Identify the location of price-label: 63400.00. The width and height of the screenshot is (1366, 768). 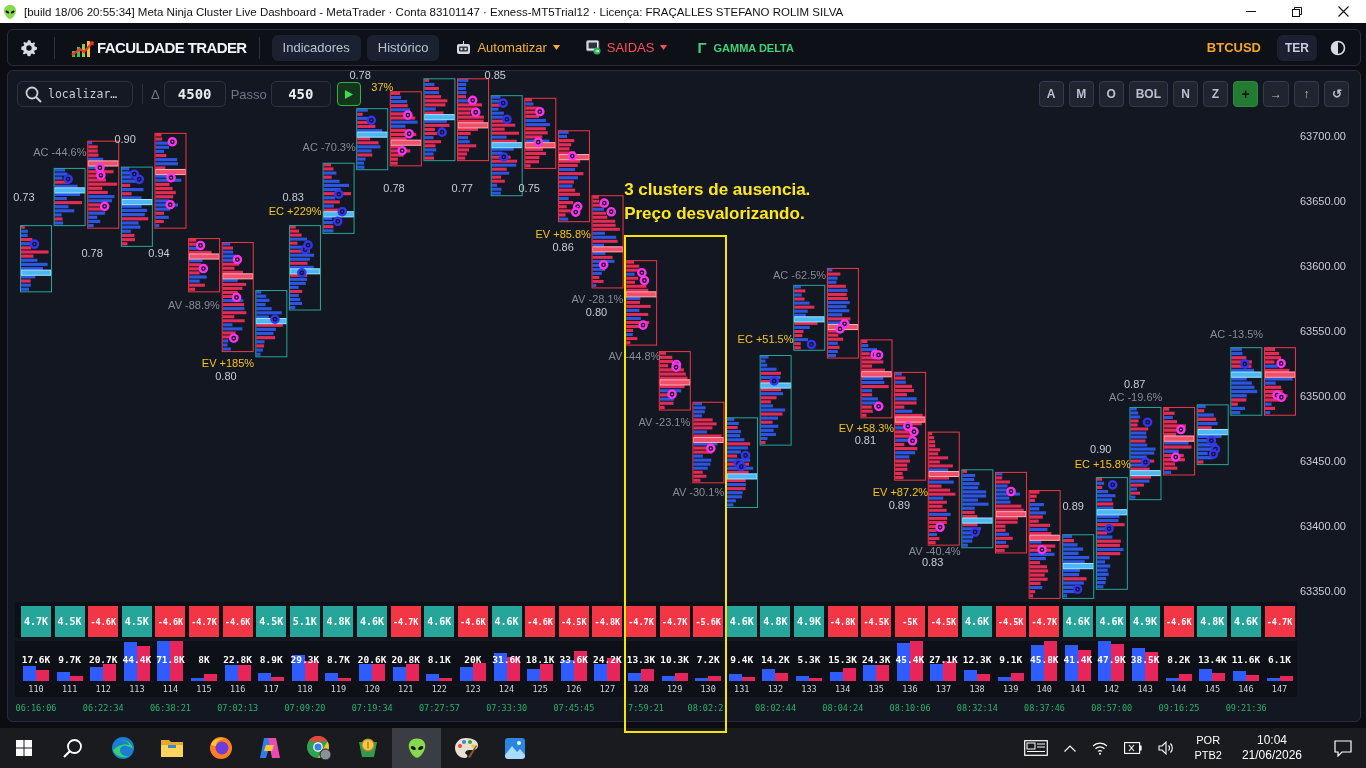
(1323, 525).